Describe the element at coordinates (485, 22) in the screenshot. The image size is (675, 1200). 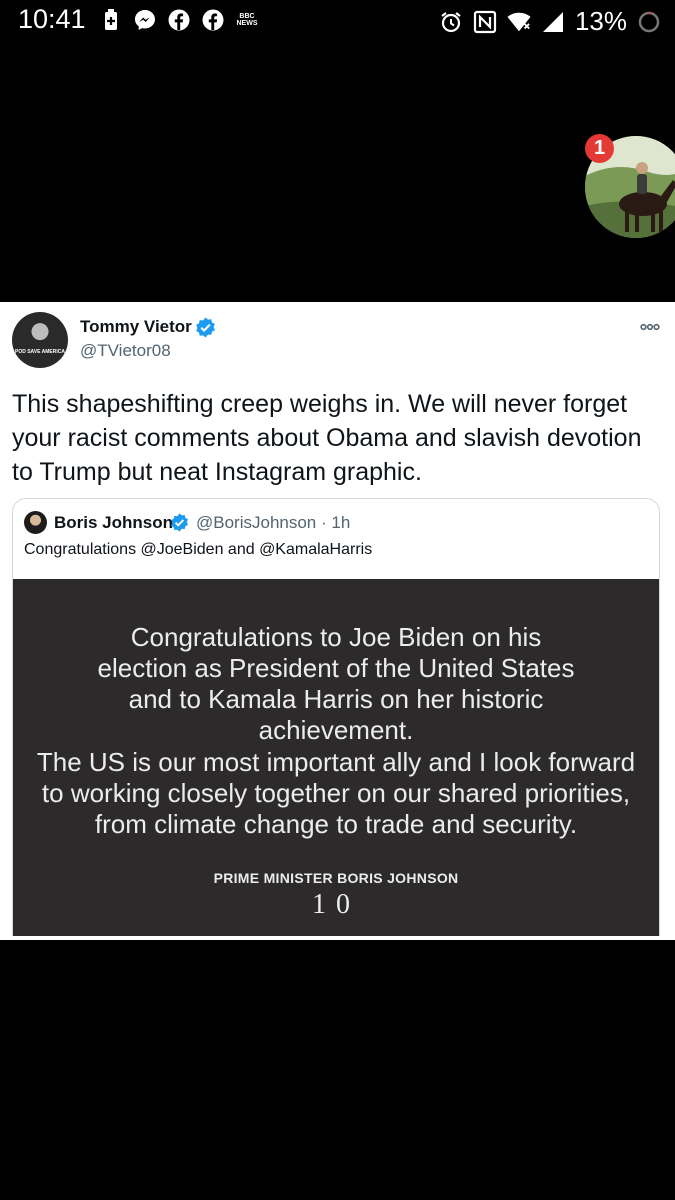
I see `nfc-icon` at that location.